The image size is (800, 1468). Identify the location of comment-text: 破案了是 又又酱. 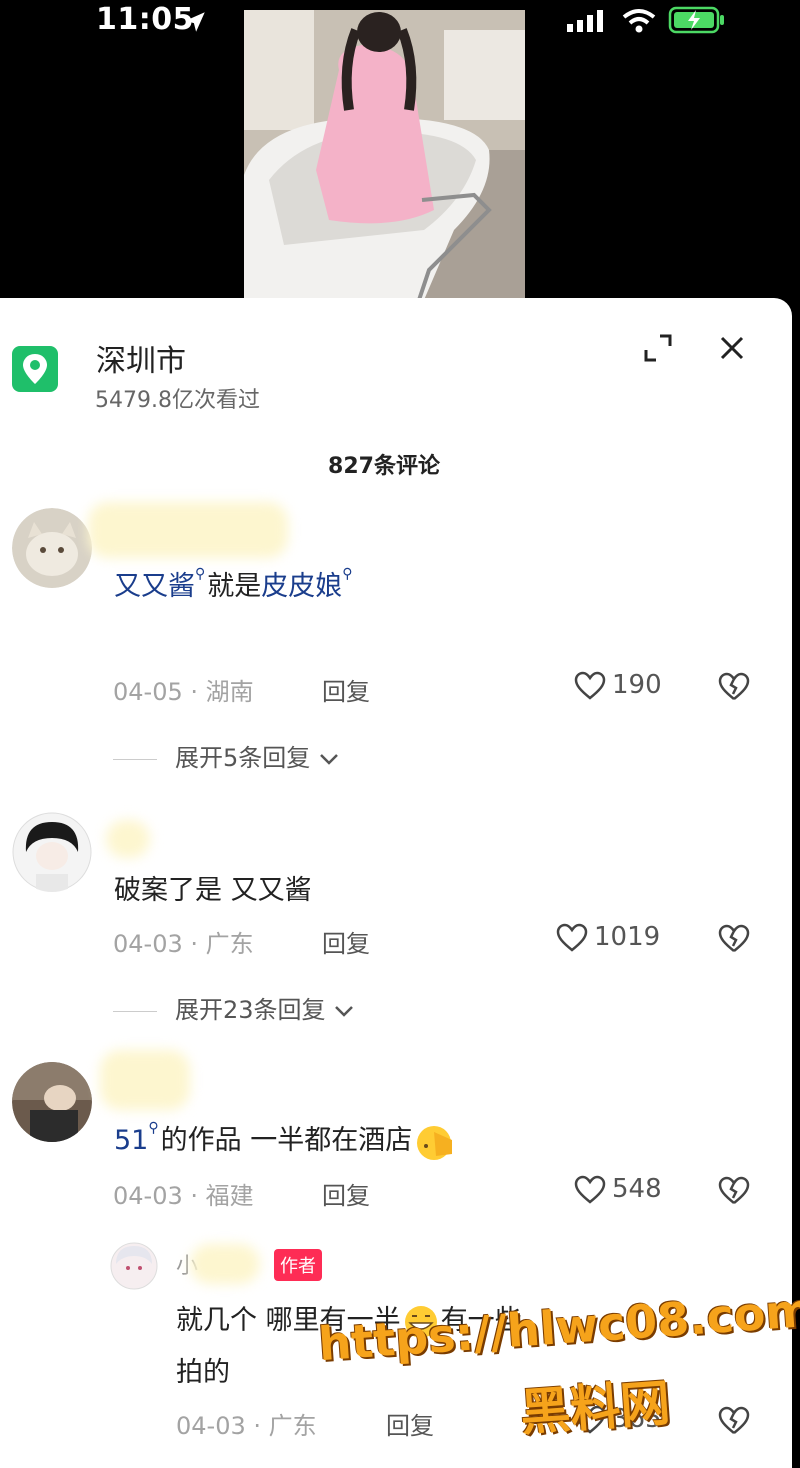
(213, 890).